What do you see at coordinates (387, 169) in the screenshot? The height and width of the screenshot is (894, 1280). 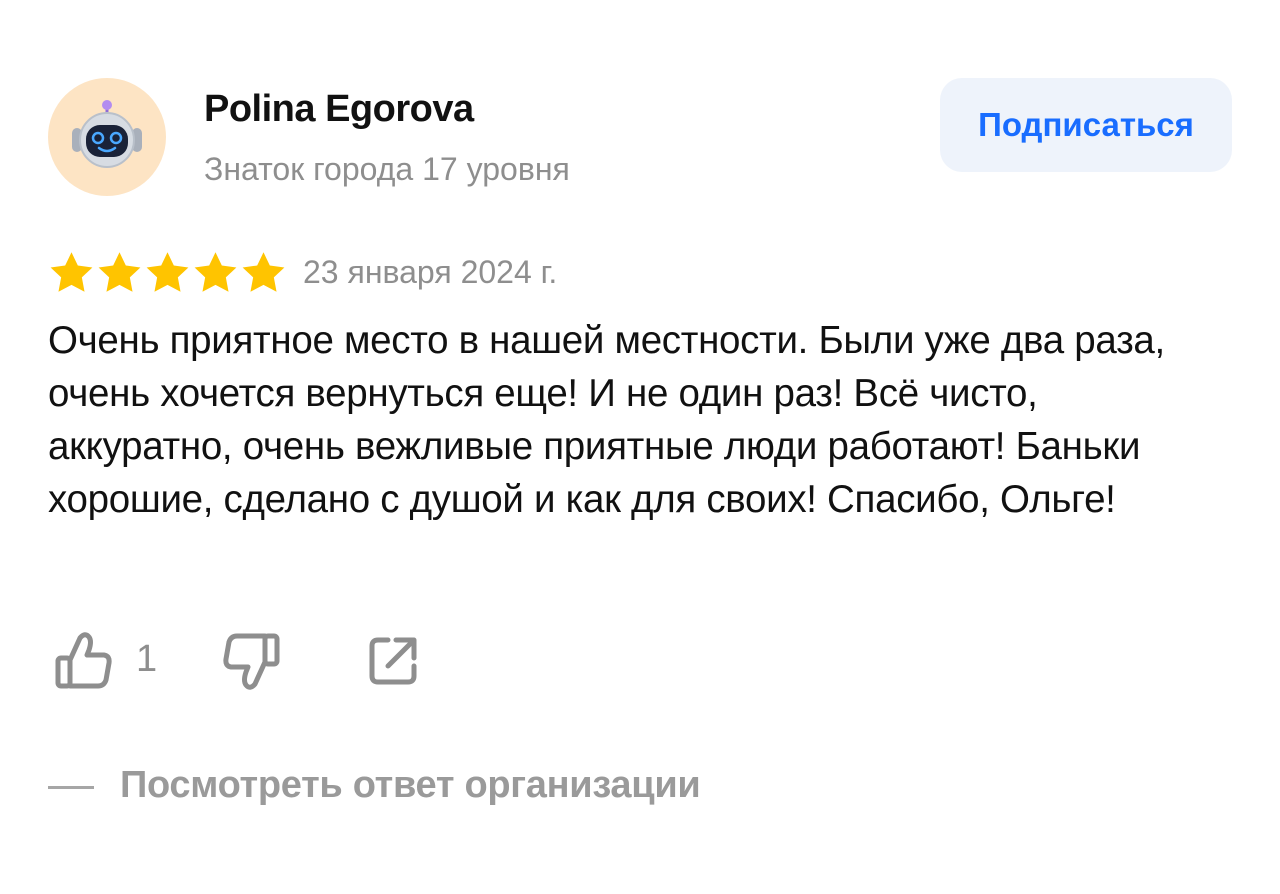 I see `author-level: Знаток города 17 уровня` at bounding box center [387, 169].